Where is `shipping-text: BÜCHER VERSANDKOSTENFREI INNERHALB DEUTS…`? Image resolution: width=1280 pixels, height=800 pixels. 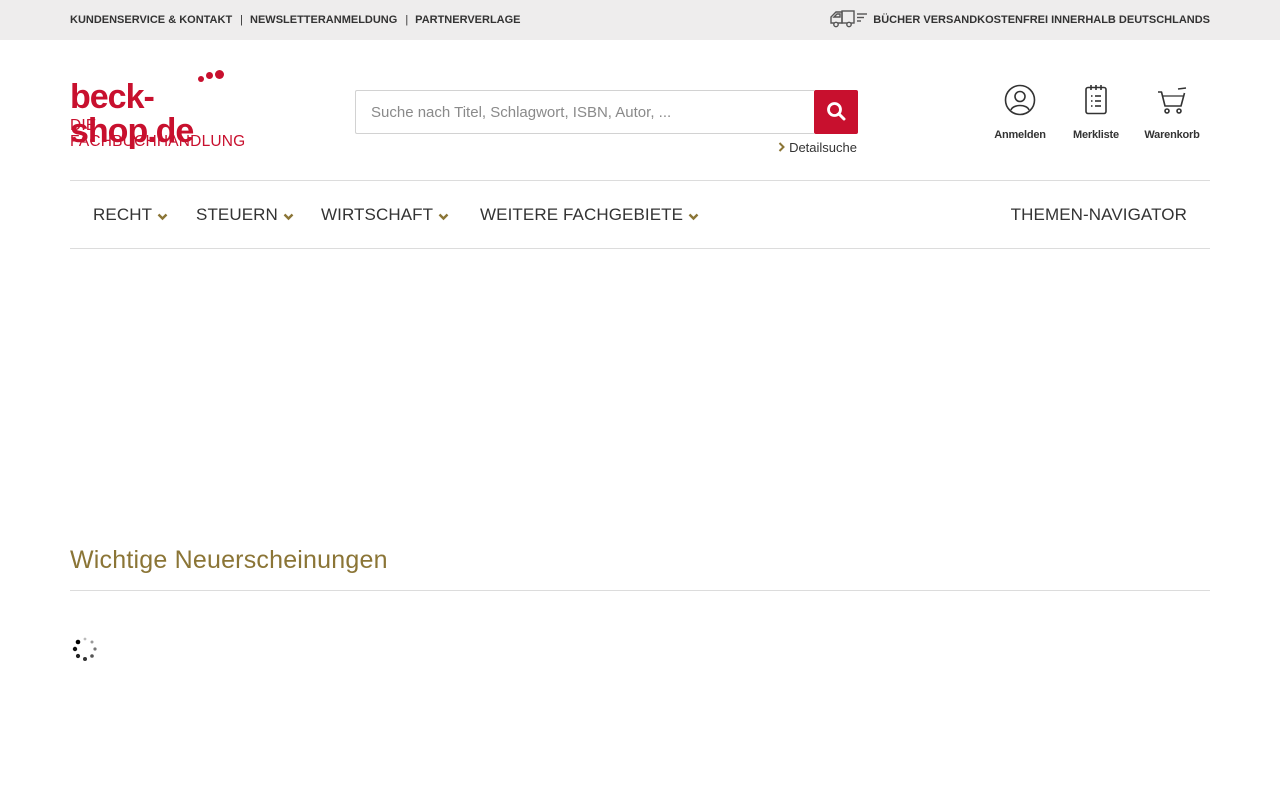
shipping-text: BÜCHER VERSANDKOSTENFREI INNERHALB DEUTS… is located at coordinates (1041, 20).